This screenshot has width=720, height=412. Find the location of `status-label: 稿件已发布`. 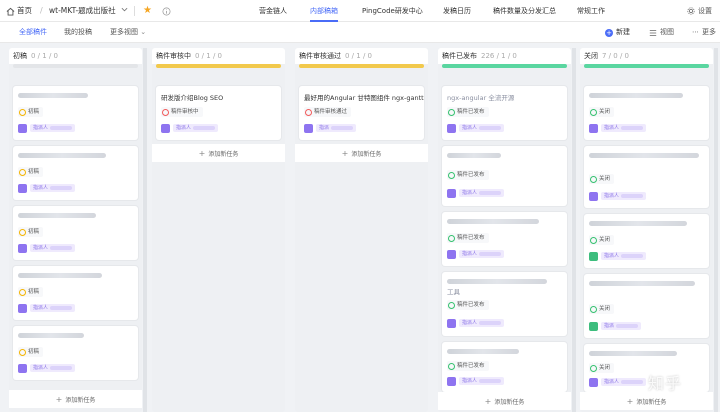

status-label: 稿件已发布 is located at coordinates (471, 305).